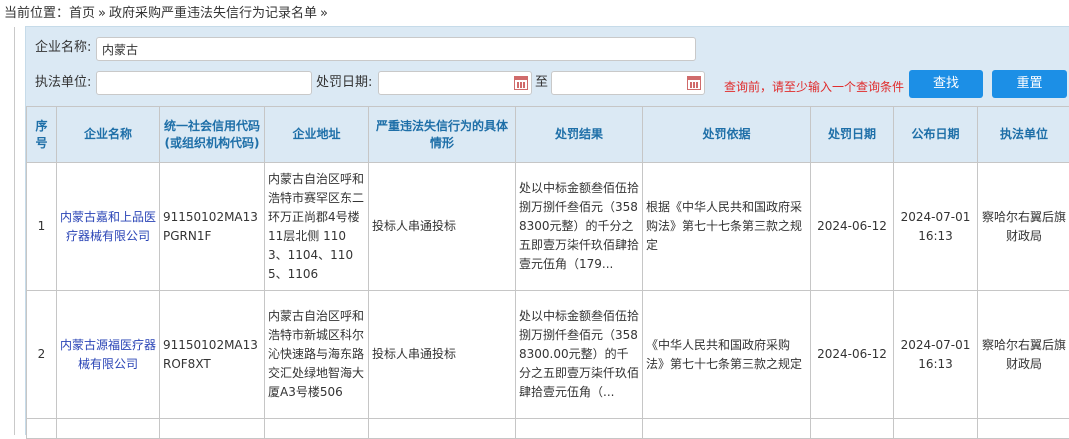 Image resolution: width=1069 pixels, height=439 pixels. Describe the element at coordinates (108, 135) in the screenshot. I see `header-company: 企业名称` at that location.